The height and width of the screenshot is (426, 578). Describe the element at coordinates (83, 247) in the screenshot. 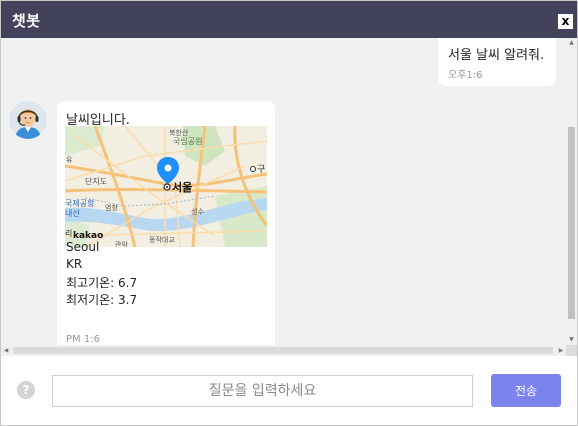

I see `weather-city: Seoul` at that location.